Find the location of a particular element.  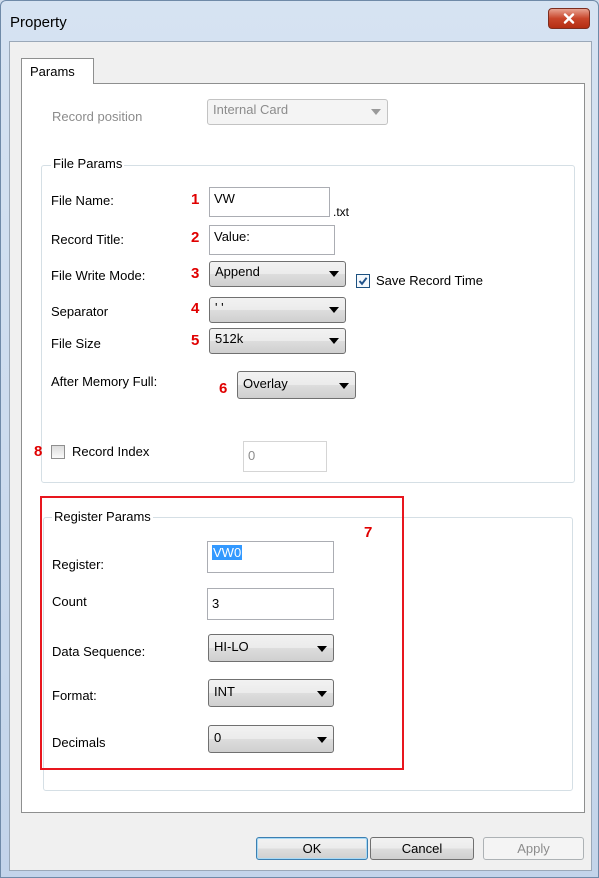

cancel-button: Cancel is located at coordinates (422, 848).